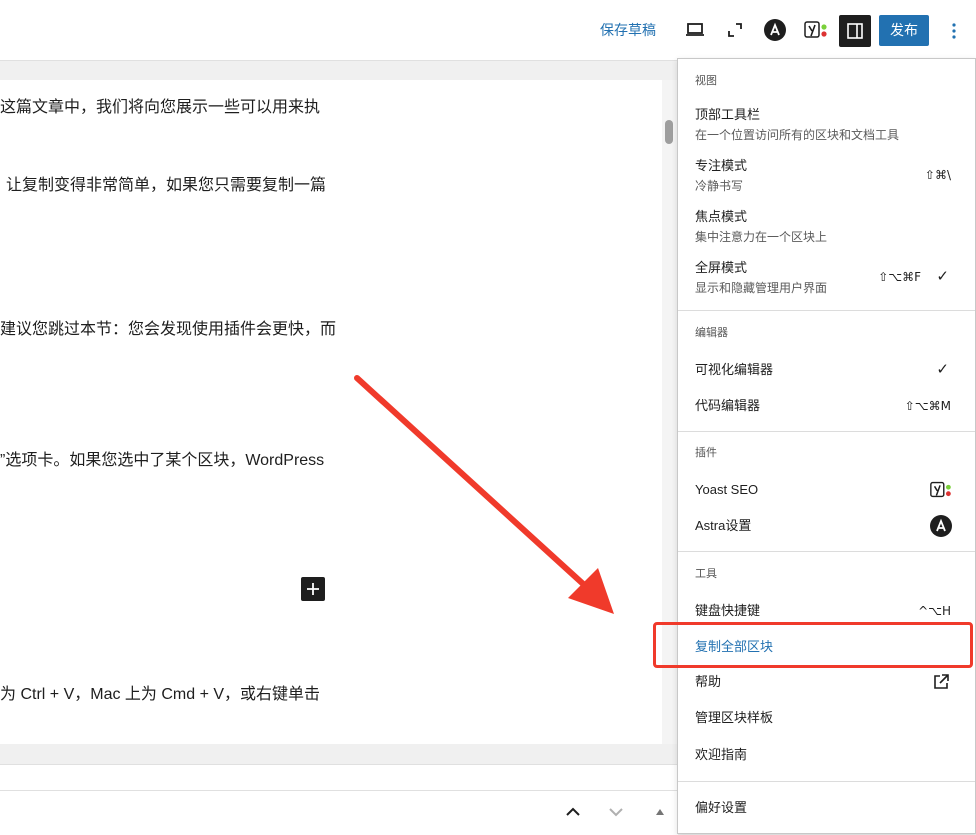 This screenshot has width=976, height=835. Describe the element at coordinates (706, 453) in the screenshot. I see `menu-section-title-plugins: 插件` at that location.